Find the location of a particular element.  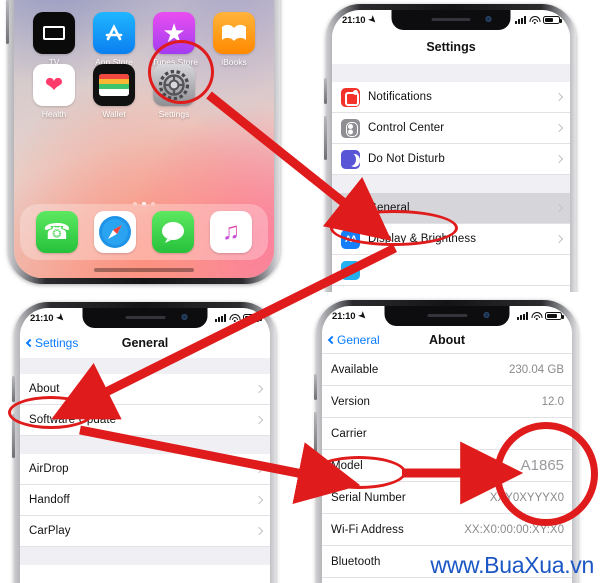

app-tile-settings: Settings is located at coordinates (174, 91).